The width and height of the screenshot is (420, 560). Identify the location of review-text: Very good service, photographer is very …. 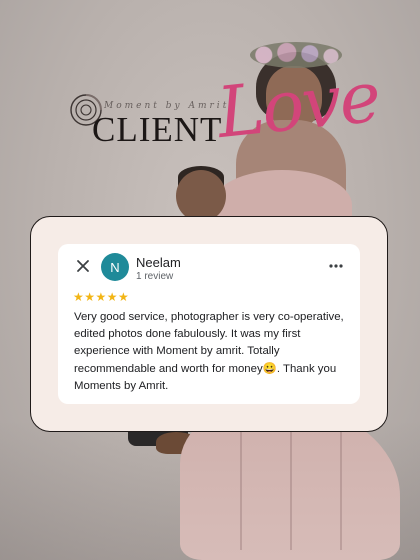
(209, 351).